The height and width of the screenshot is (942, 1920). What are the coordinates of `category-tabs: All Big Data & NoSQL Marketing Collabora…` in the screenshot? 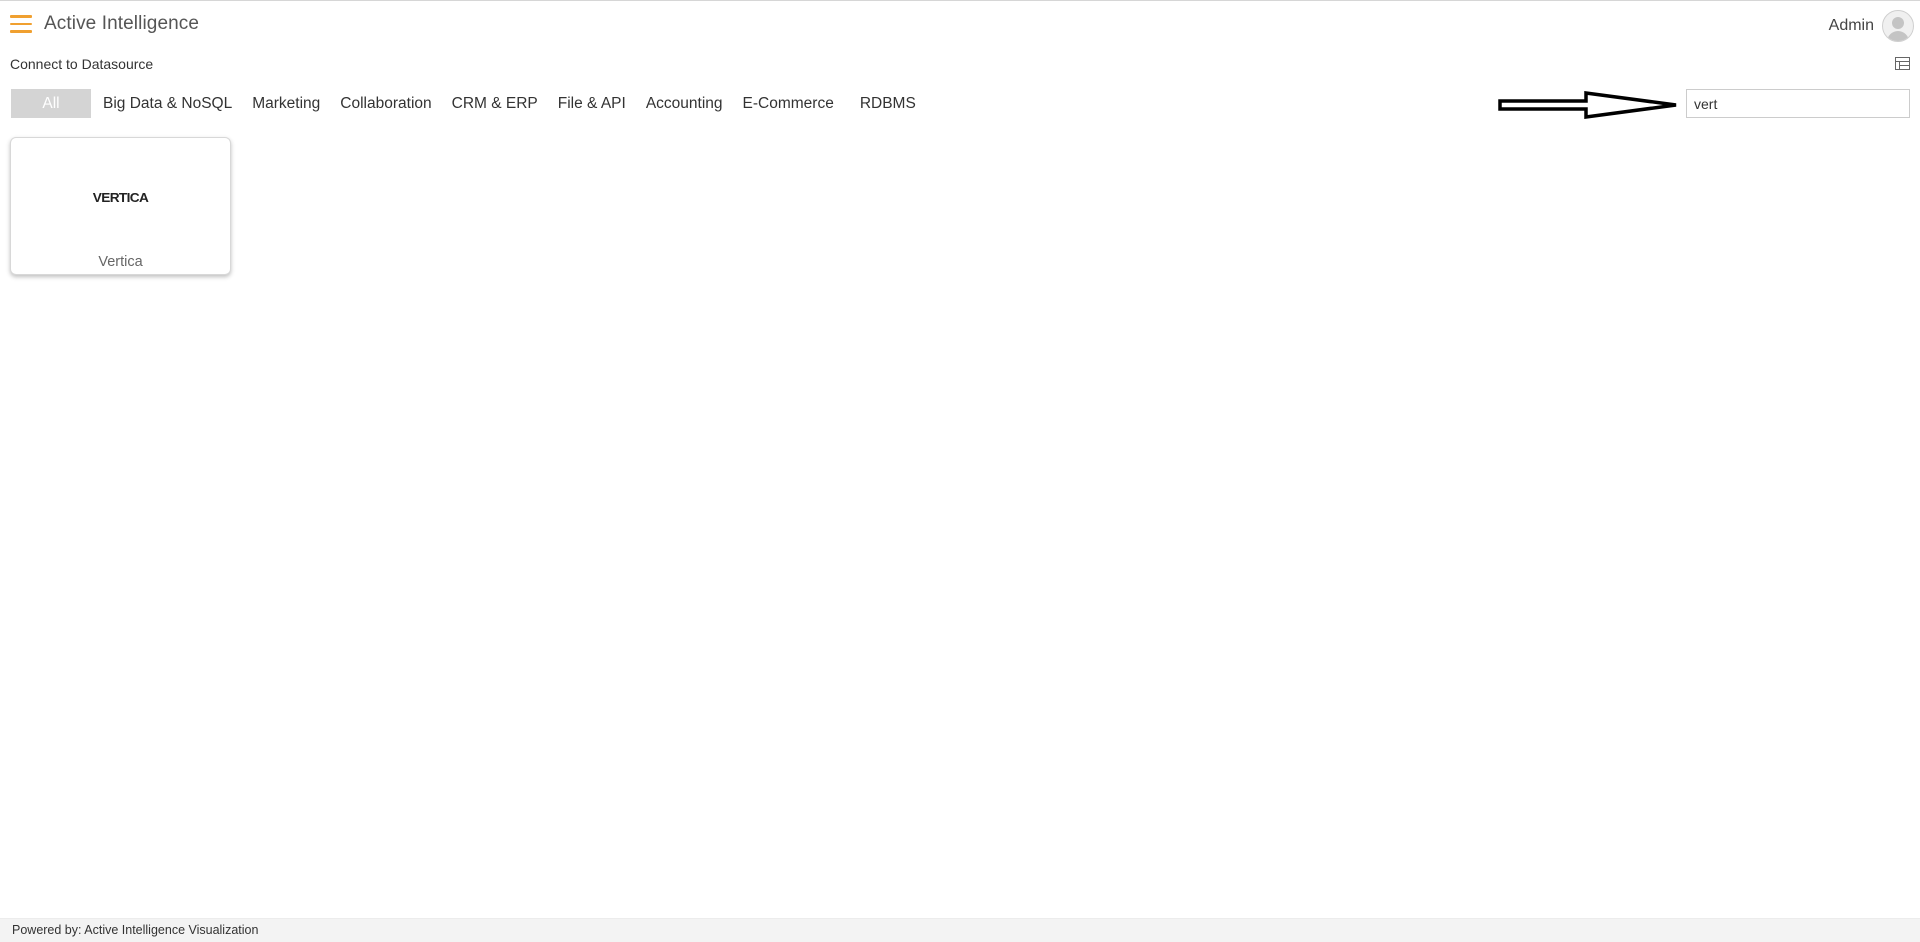 It's located at (468, 103).